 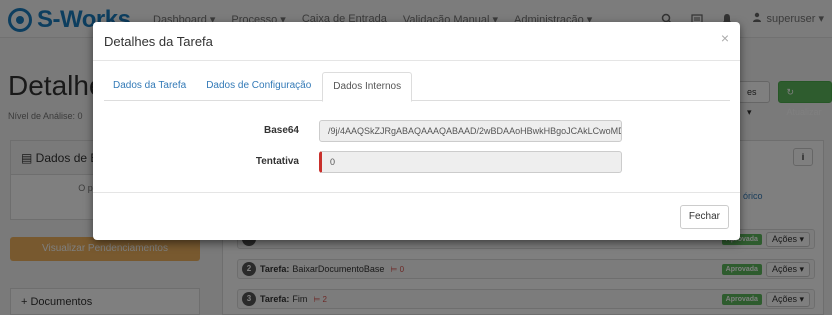 What do you see at coordinates (277, 161) in the screenshot?
I see `tentativa-label: Tentativa` at bounding box center [277, 161].